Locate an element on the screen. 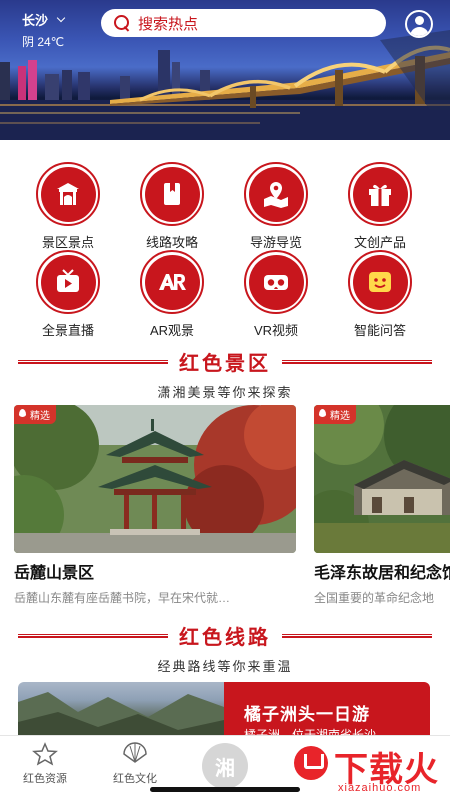 Image resolution: width=450 pixels, height=800 pixels. category-label: 导游导览 is located at coordinates (275, 242).